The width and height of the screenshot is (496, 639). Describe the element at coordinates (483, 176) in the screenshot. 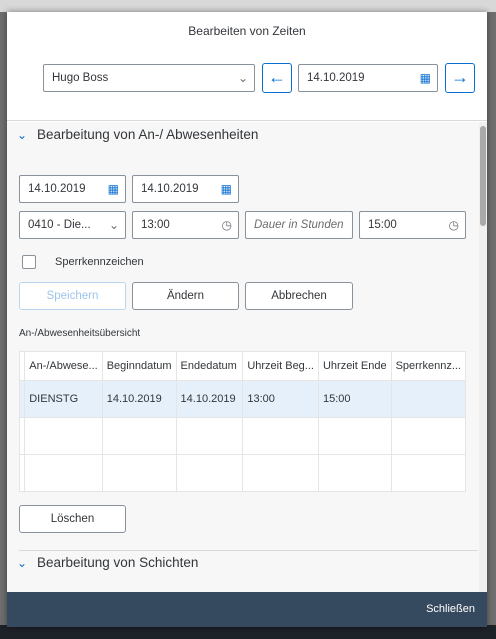

I see `scrollbar-thumb` at that location.